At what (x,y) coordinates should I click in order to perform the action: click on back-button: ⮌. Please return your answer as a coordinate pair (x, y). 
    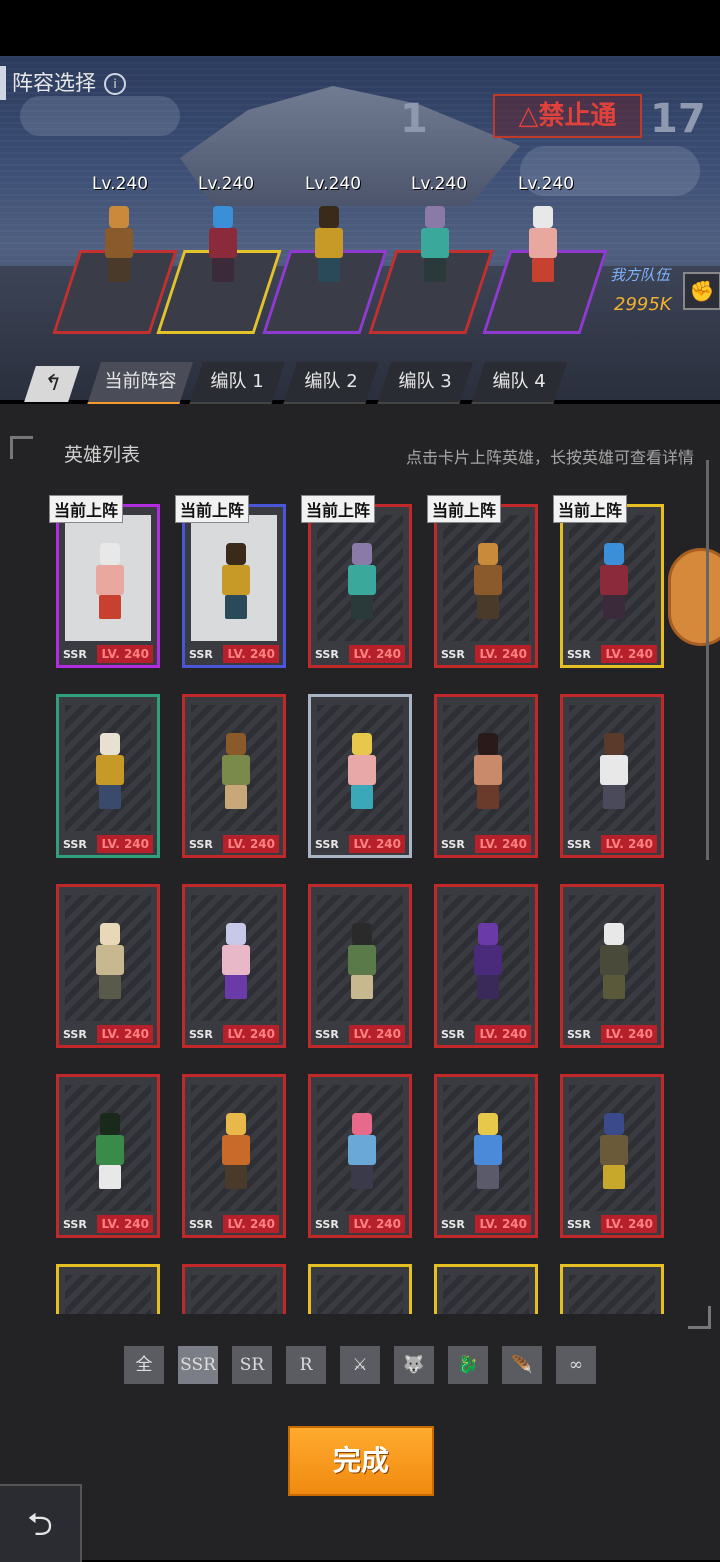
    Looking at the image, I should click on (41, 1523).